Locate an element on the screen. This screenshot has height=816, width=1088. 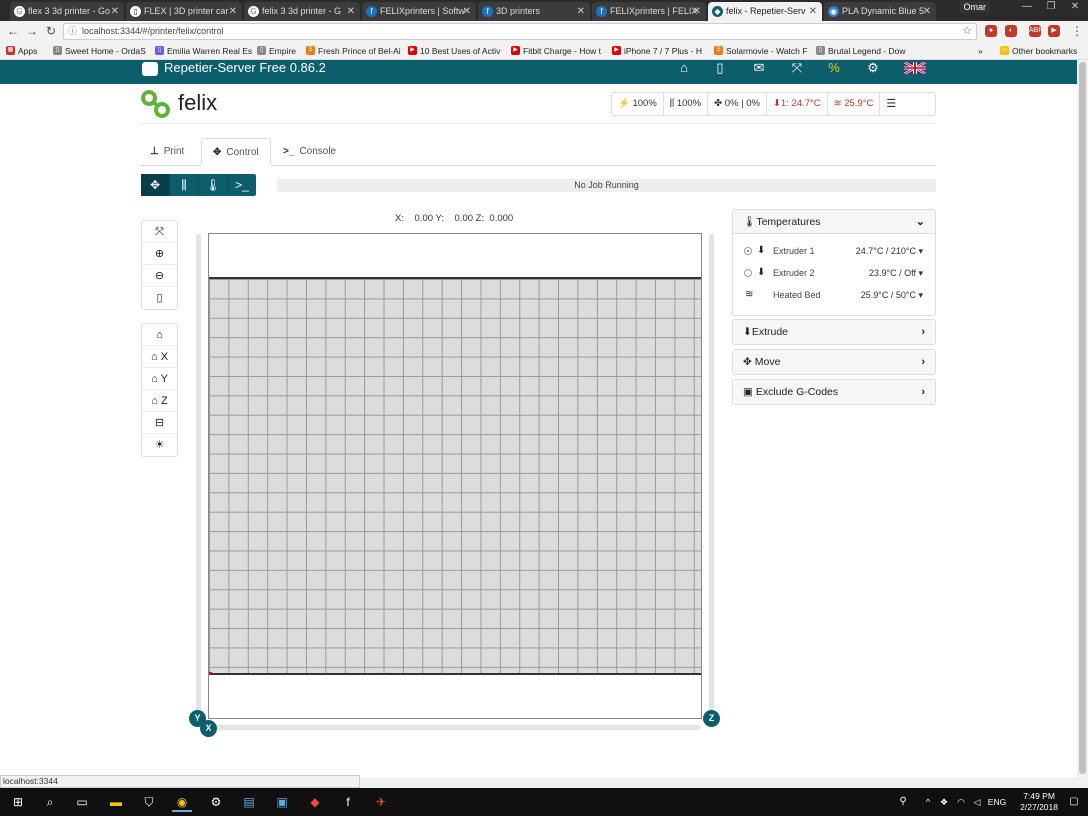
x-slider-track is located at coordinates (457, 727).